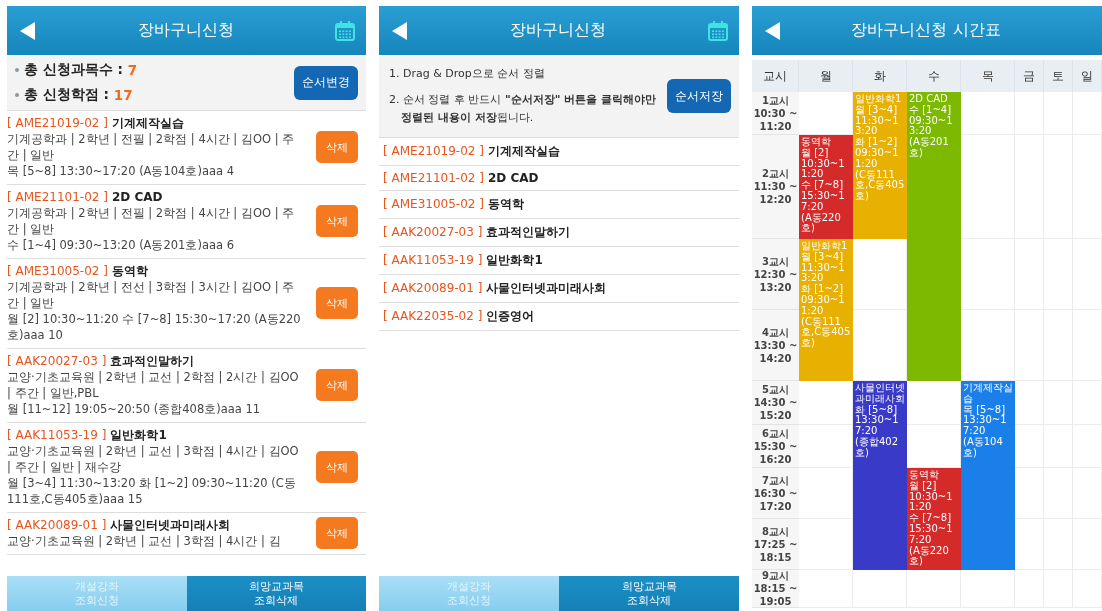 This screenshot has height=611, width=1102. Describe the element at coordinates (559, 317) in the screenshot. I see `course-row: [ AAK22035-02 ] 인증영어` at that location.